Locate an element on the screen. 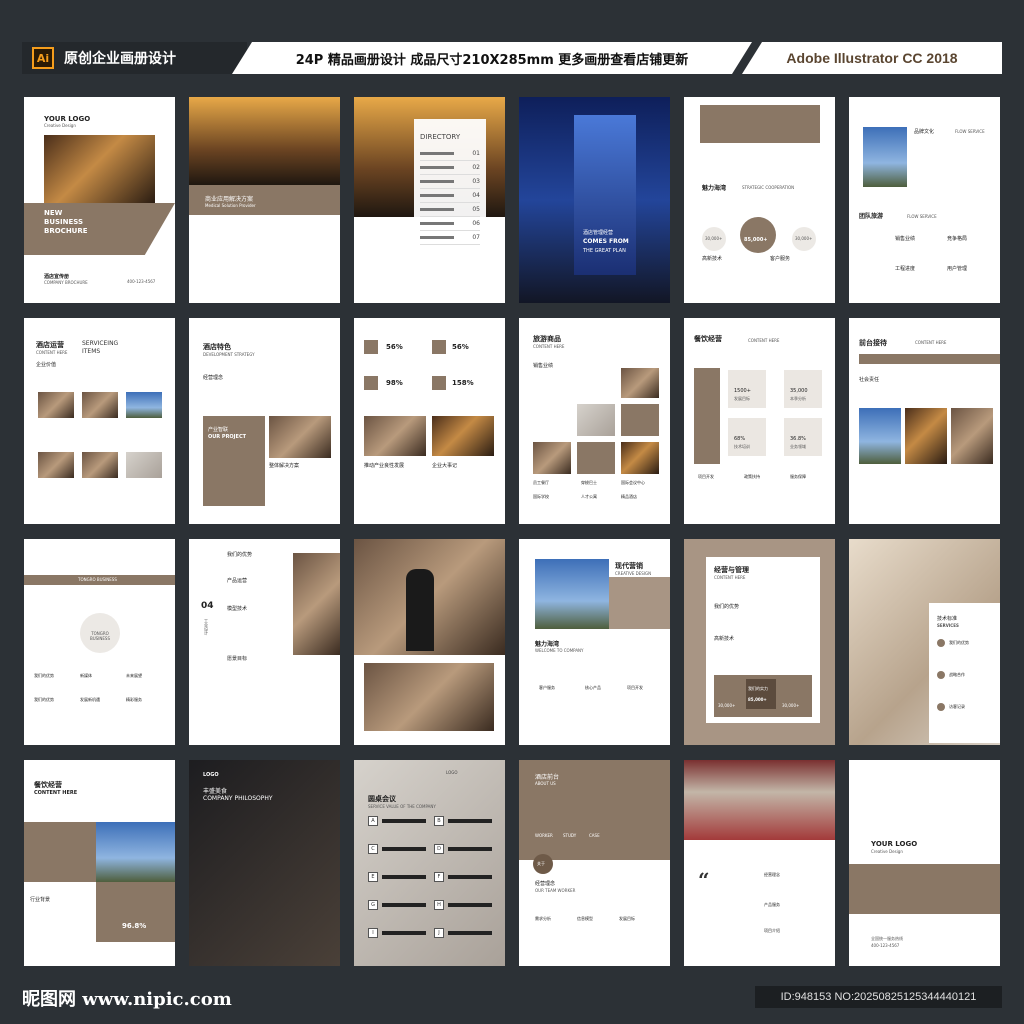 This screenshot has height=1024, width=1024. page19-label: 行业背景 is located at coordinates (40, 900).